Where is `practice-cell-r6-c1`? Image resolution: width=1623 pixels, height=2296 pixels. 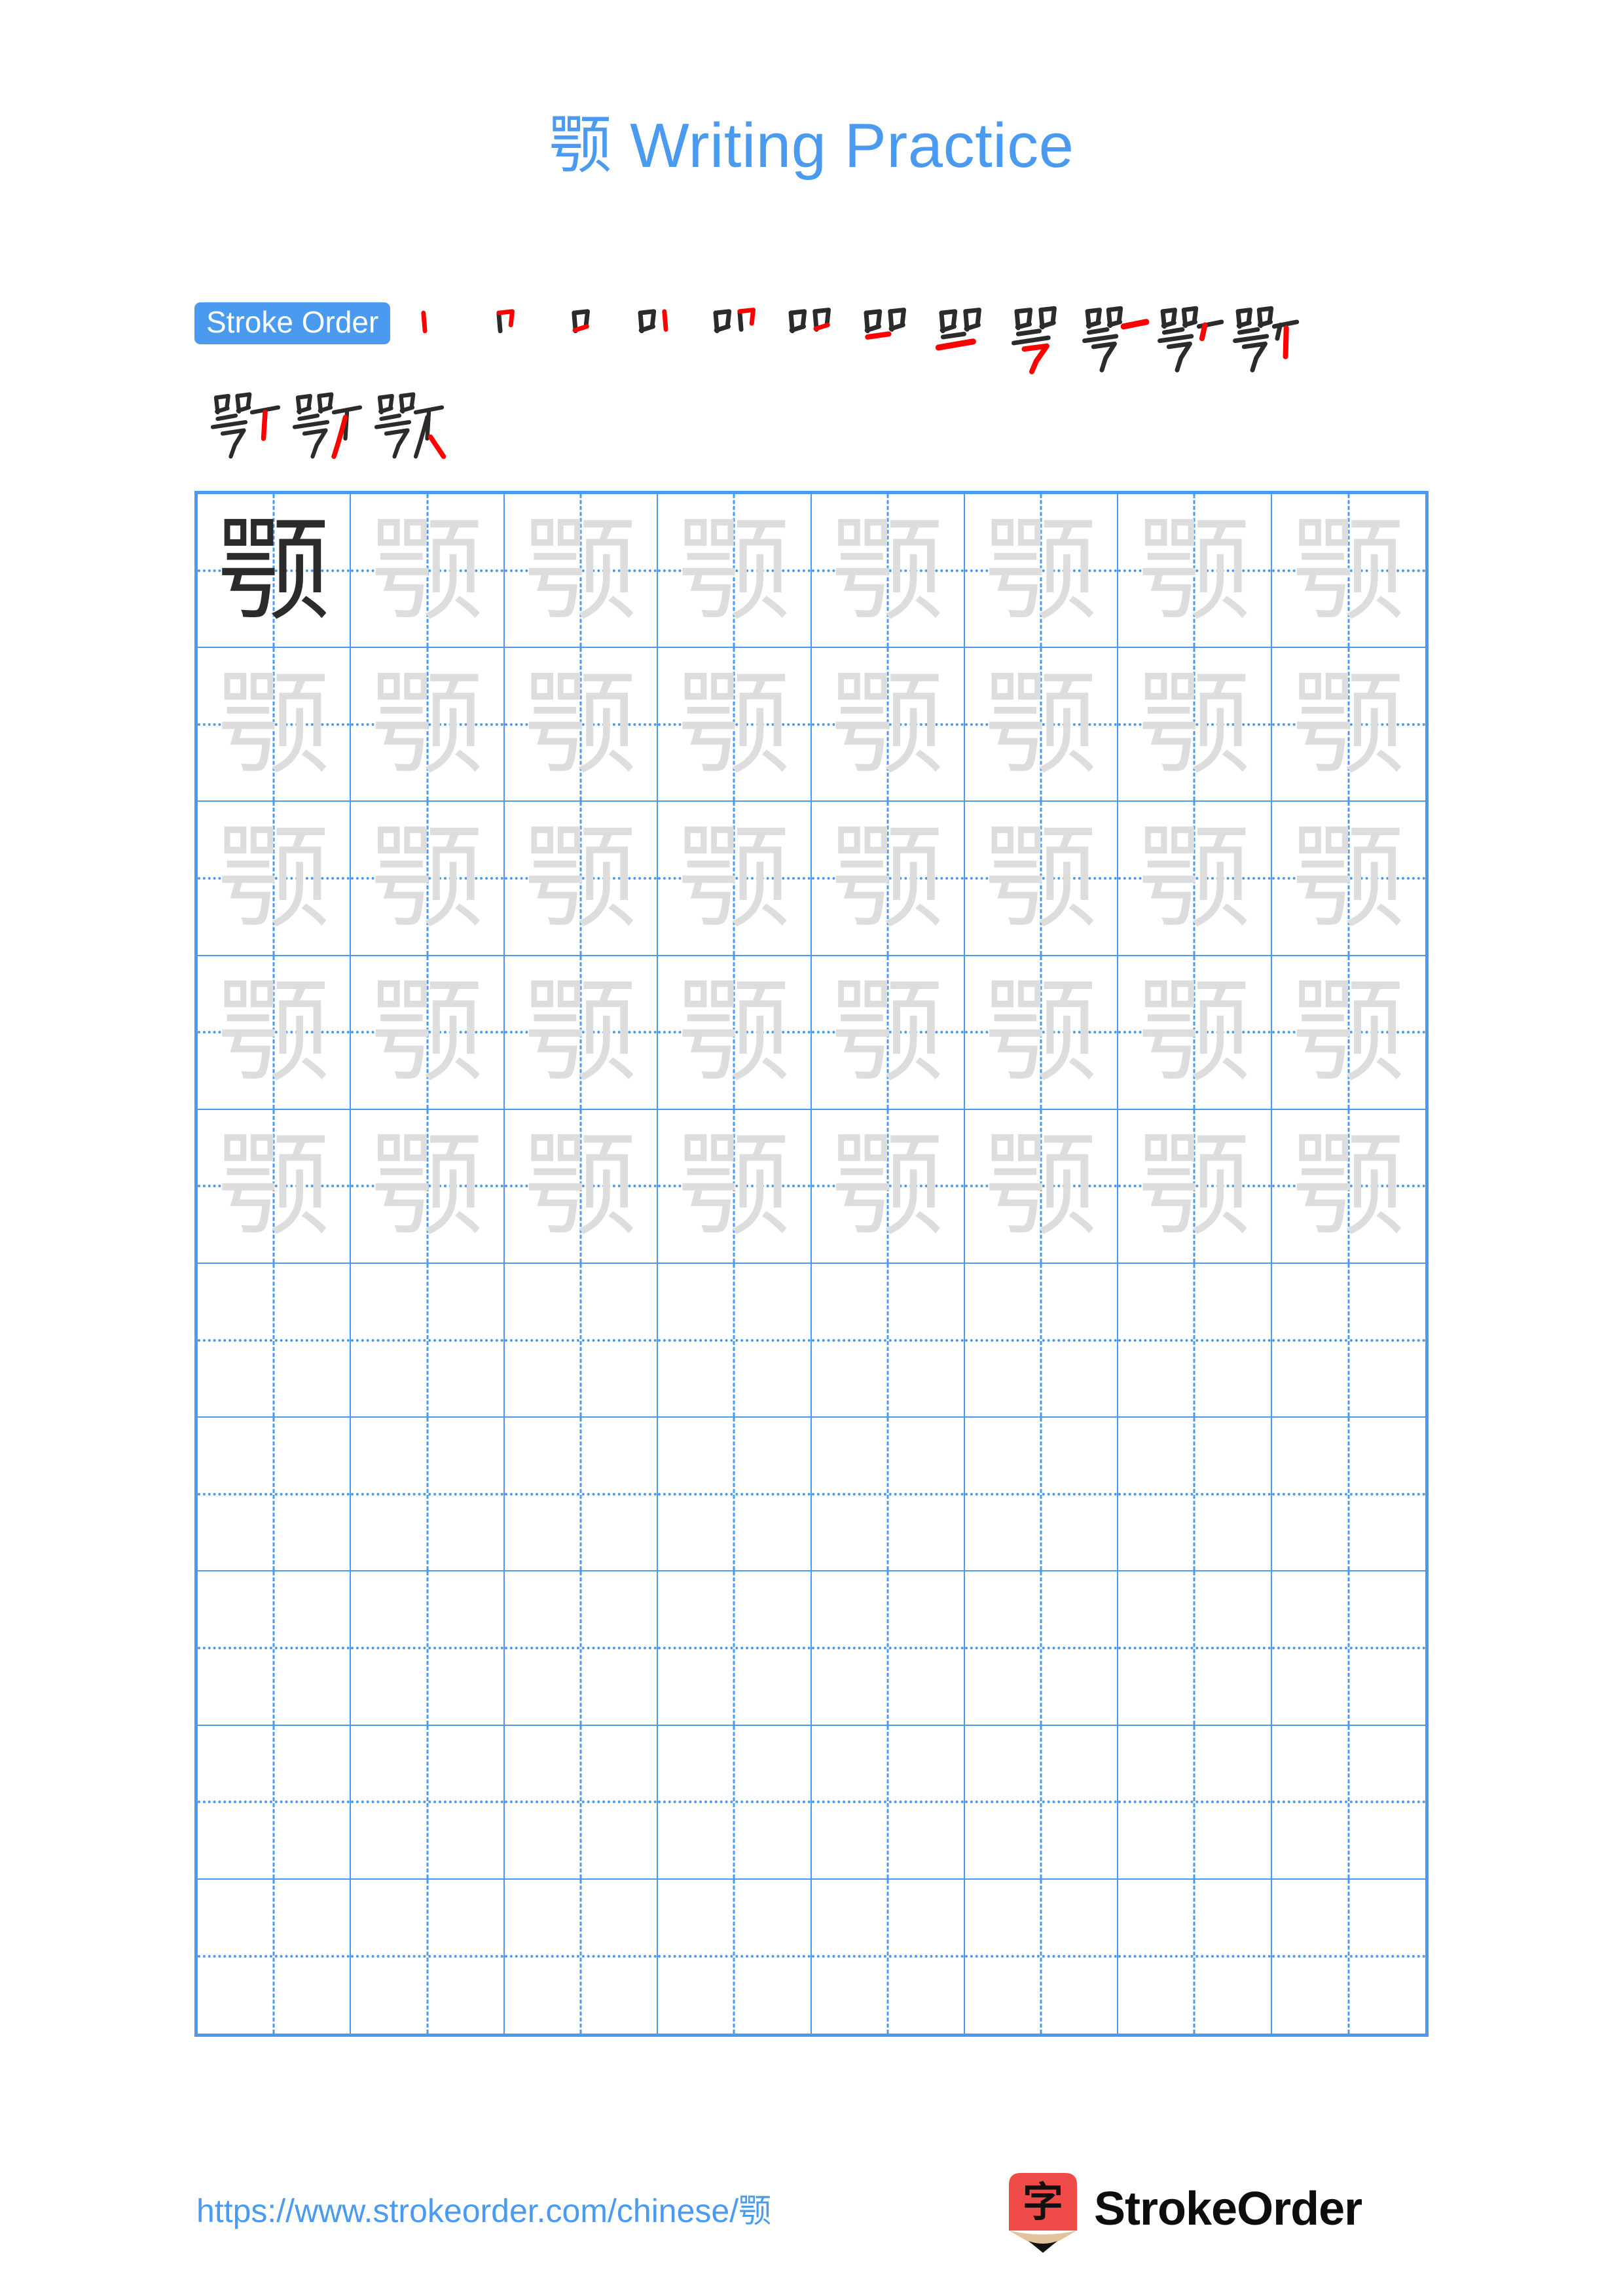
practice-cell-r6-c1 is located at coordinates (275, 1340).